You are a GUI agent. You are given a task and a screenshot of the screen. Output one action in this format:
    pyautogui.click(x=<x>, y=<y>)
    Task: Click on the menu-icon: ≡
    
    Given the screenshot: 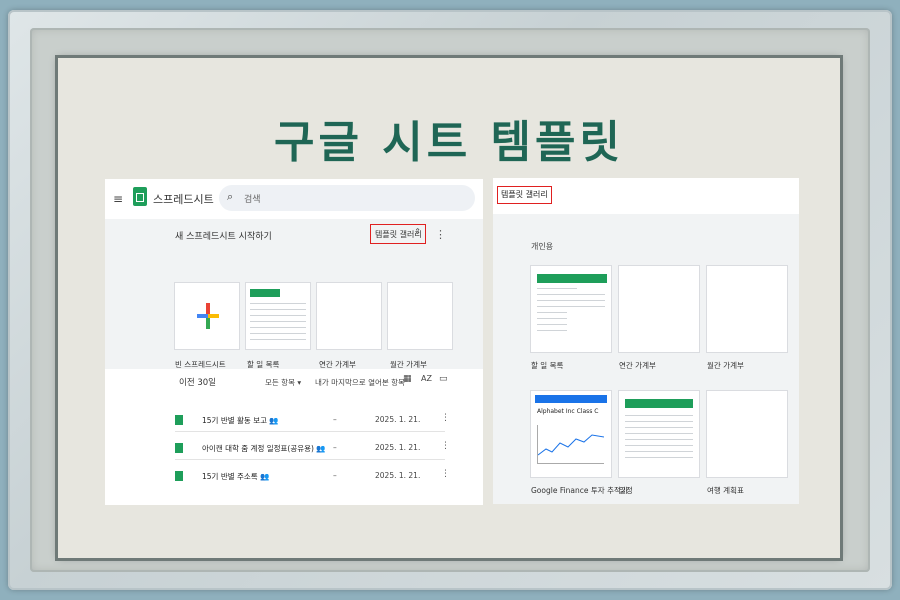 What is the action you would take?
    pyautogui.click(x=118, y=199)
    